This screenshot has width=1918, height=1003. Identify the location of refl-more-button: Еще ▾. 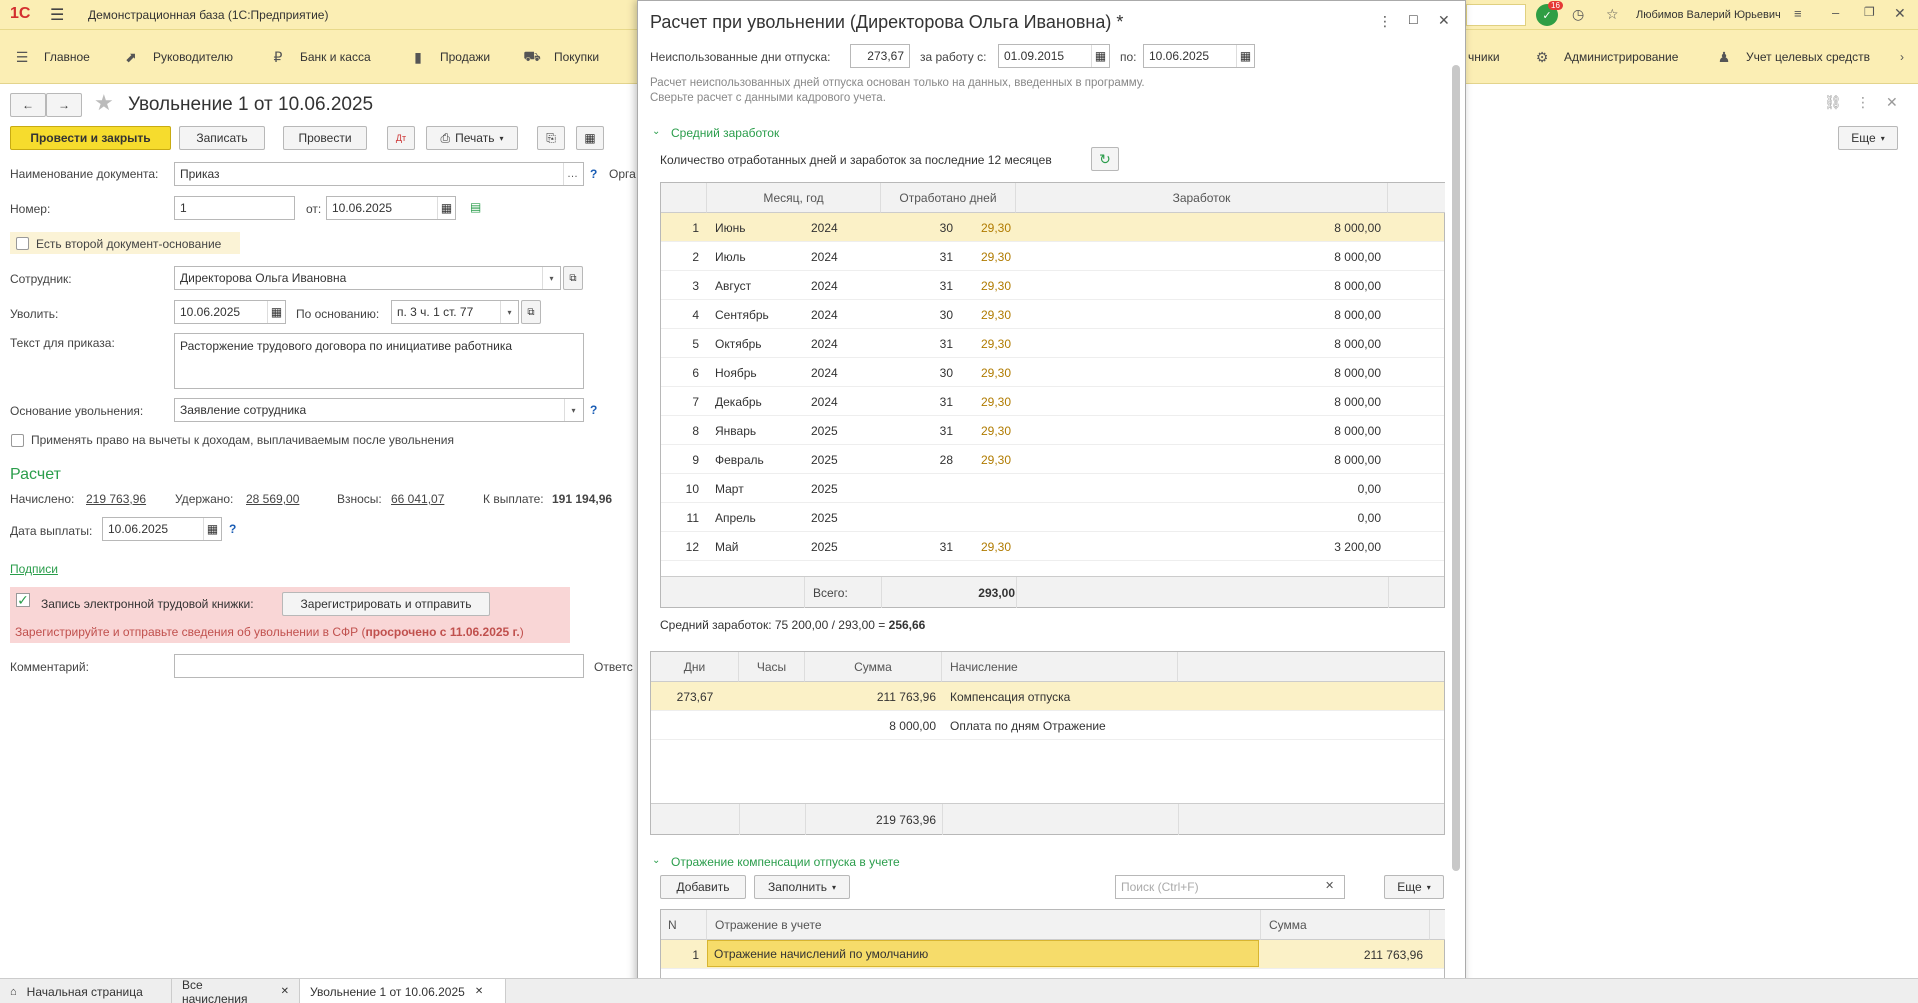
(1414, 887).